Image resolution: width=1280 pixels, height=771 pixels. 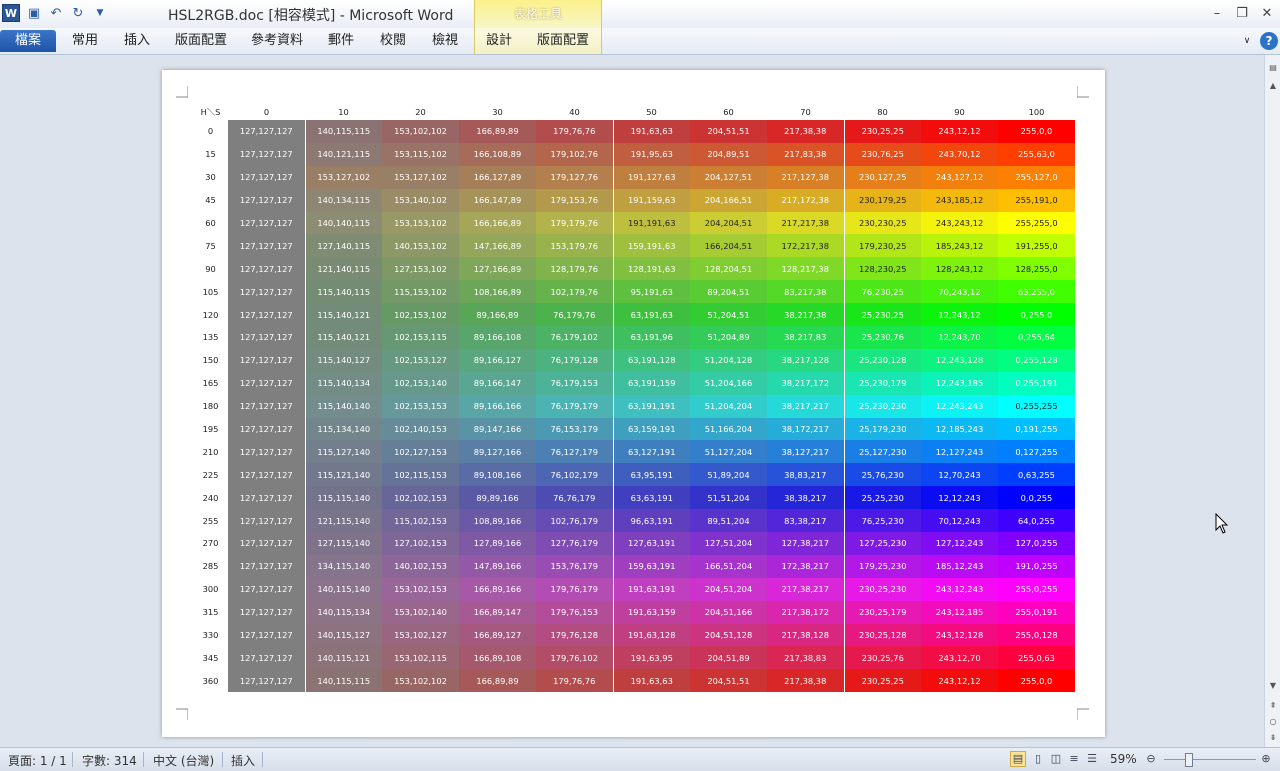 I want to click on rgb-cell: 108,89,166, so click(x=497, y=521).